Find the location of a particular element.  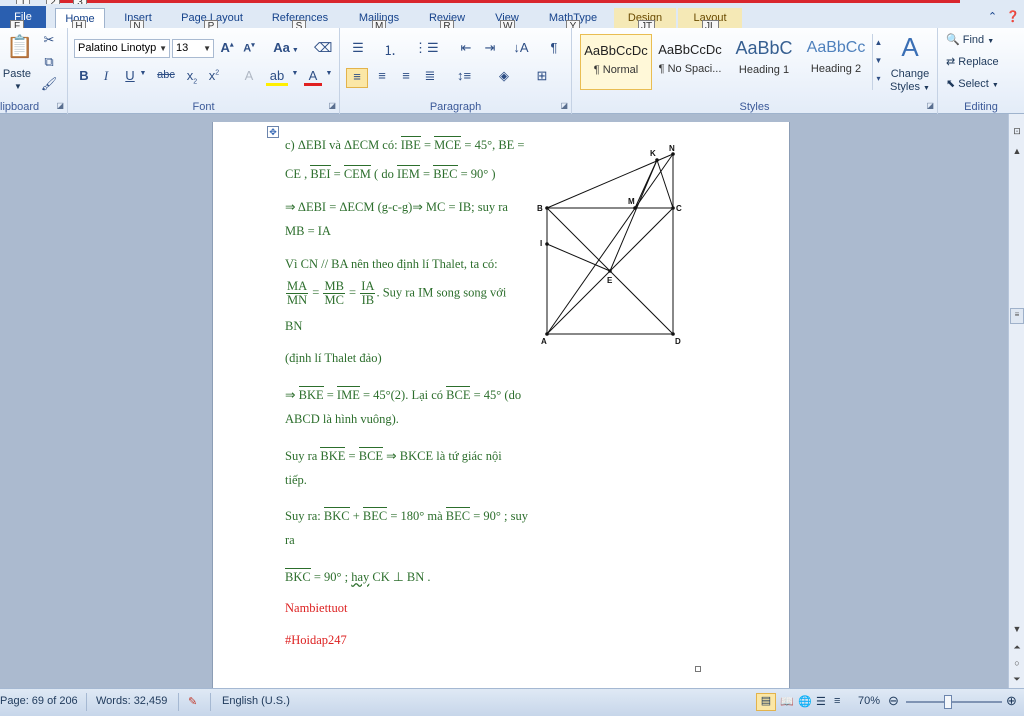

draft-view-icon: ≡ is located at coordinates (837, 701).